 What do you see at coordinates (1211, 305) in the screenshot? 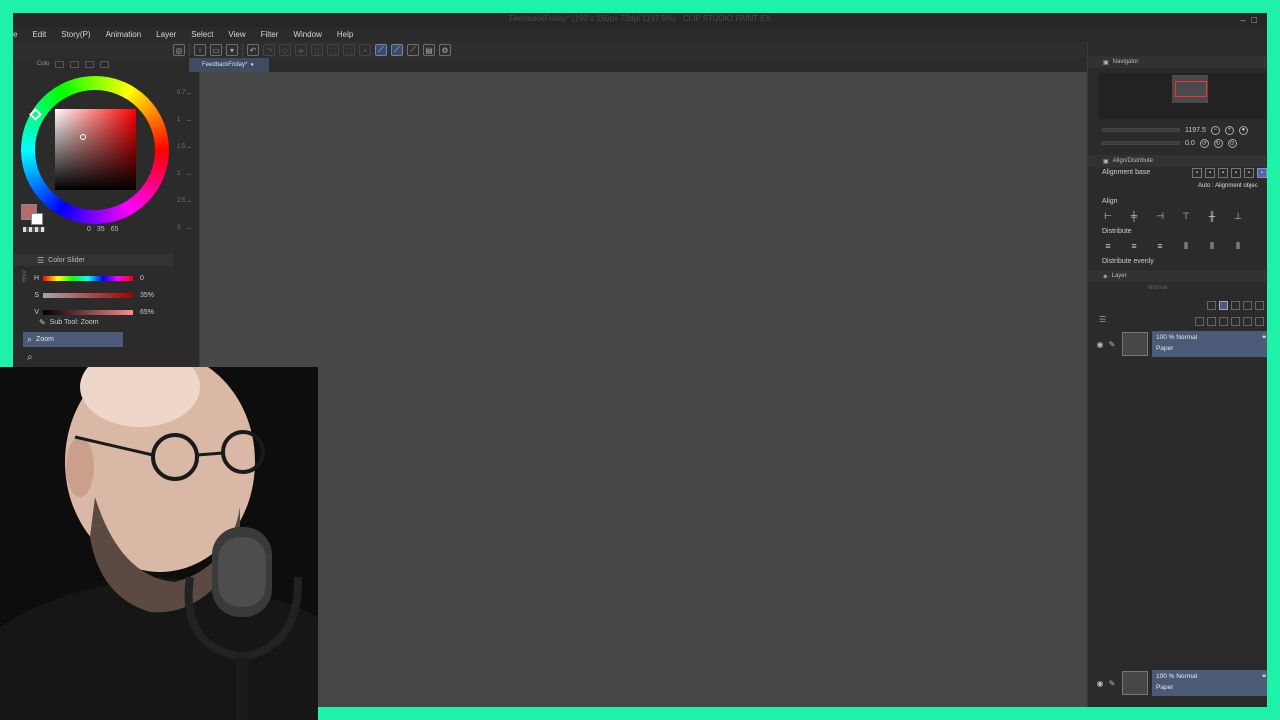
I see `lock-transparent-icon` at bounding box center [1211, 305].